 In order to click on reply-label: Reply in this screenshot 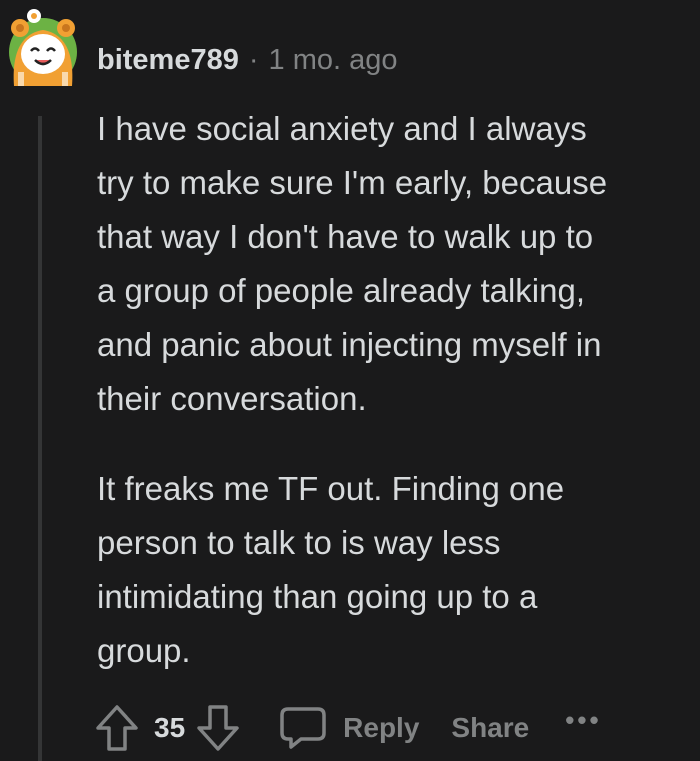, I will do `click(381, 727)`.